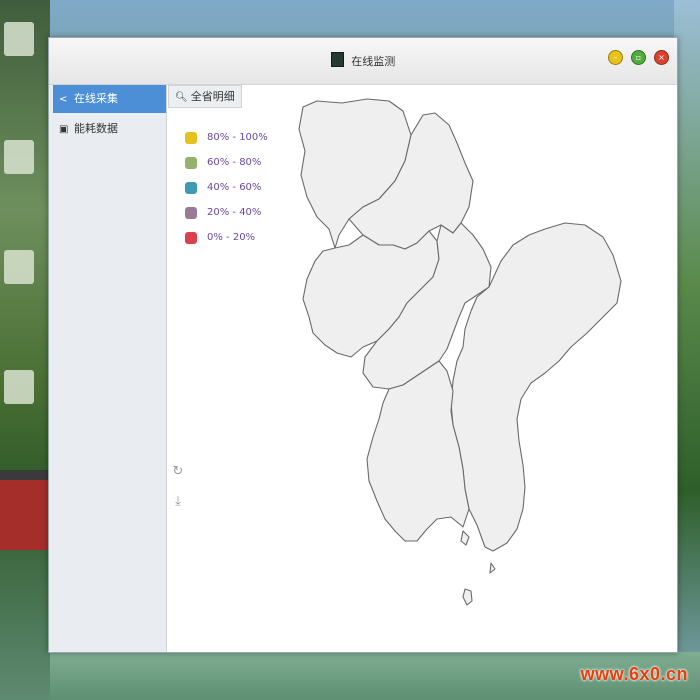 Image resolution: width=700 pixels, height=700 pixels. Describe the element at coordinates (63, 99) in the screenshot. I see `share-icon: <` at that location.